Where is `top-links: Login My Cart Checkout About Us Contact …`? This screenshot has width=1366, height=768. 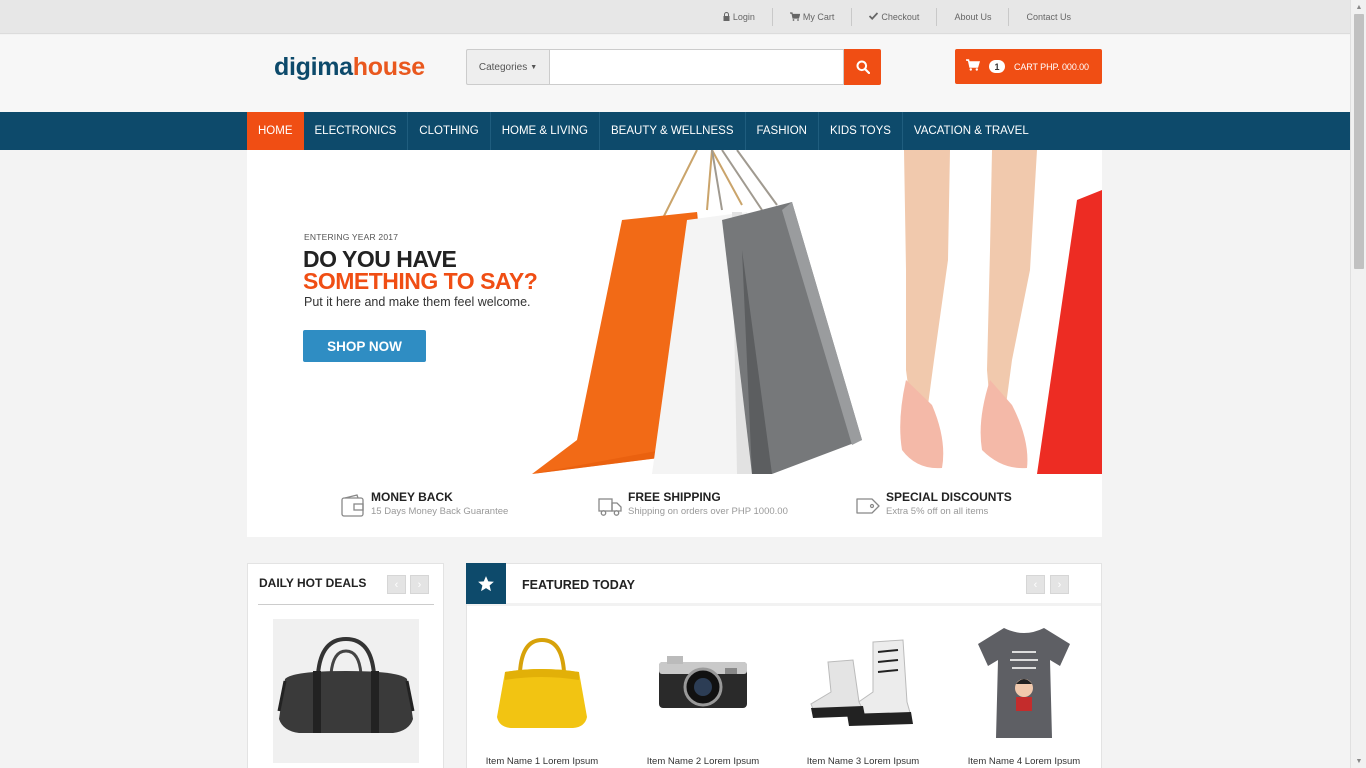
top-links: Login My Cart Checkout About Us Contact … is located at coordinates (897, 17).